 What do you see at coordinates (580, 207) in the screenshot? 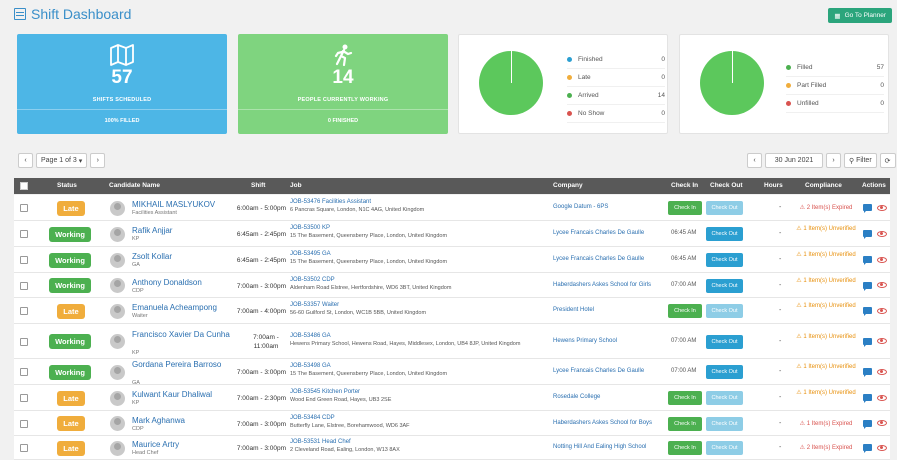
I see `company-link: Google Datum - 6PS` at bounding box center [580, 207].